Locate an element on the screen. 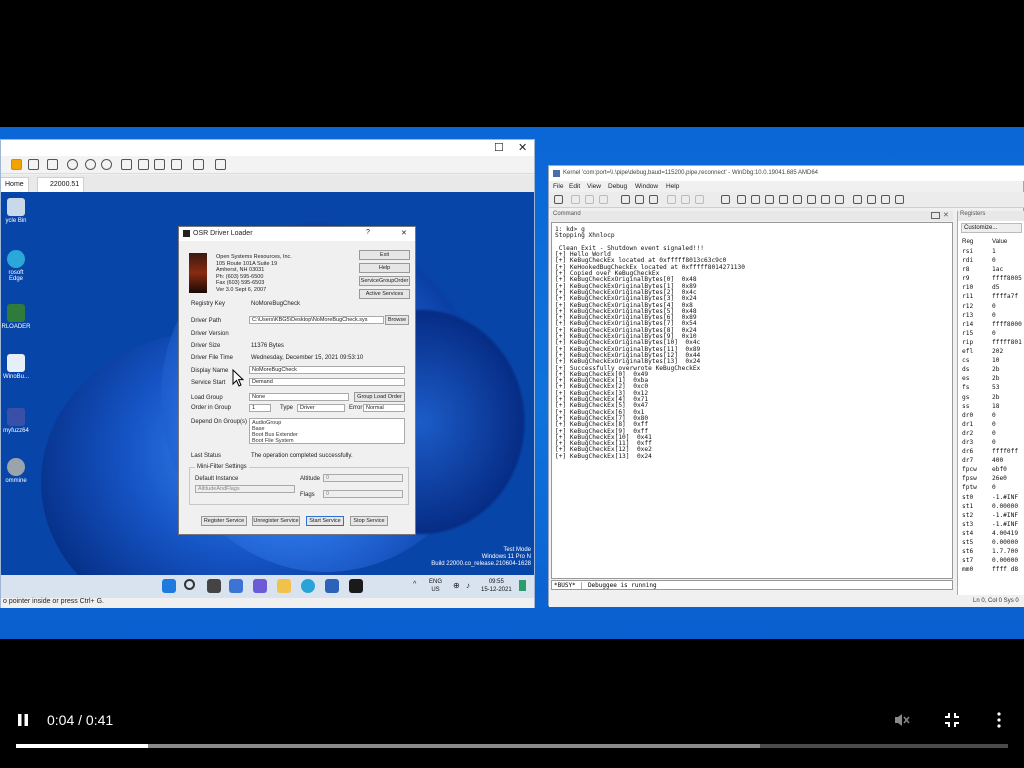  register-row: r8 1ac is located at coordinates (991, 270).